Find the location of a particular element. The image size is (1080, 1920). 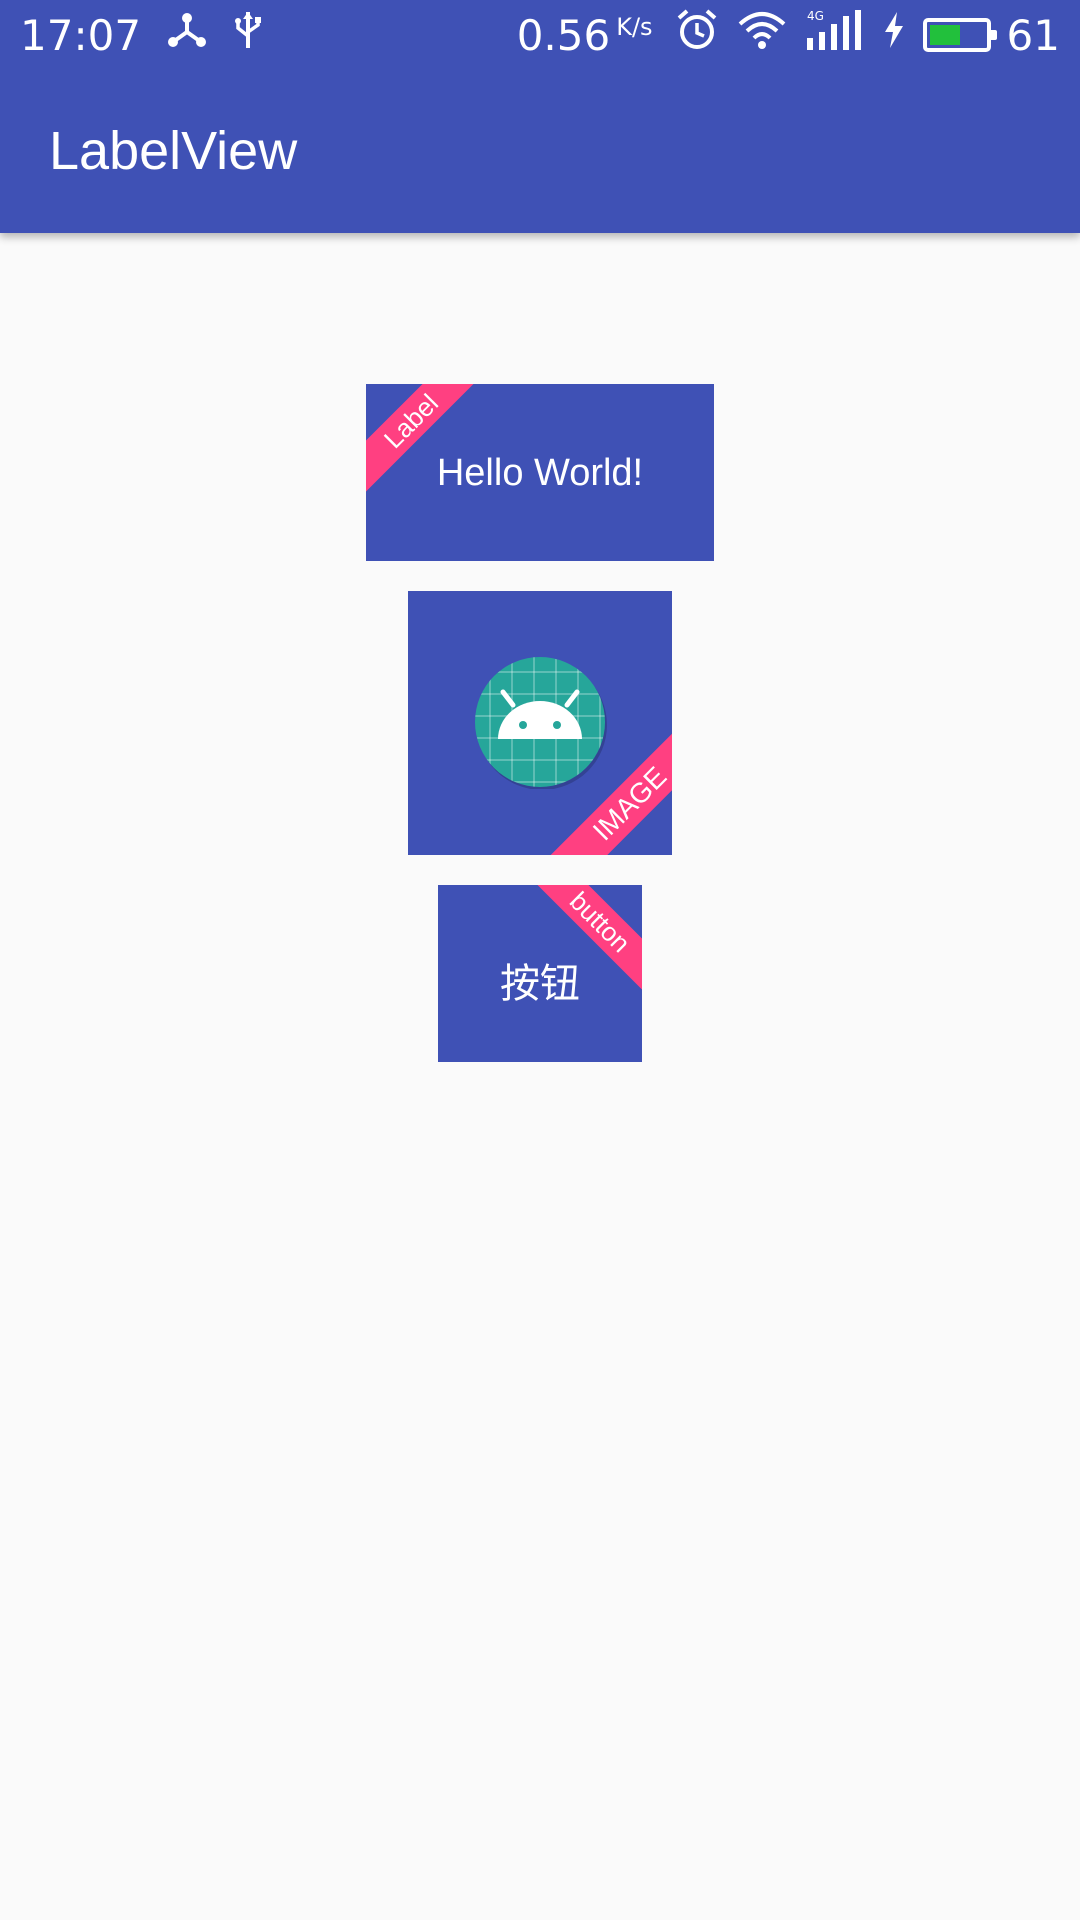

android-icon is located at coordinates (541, 723).